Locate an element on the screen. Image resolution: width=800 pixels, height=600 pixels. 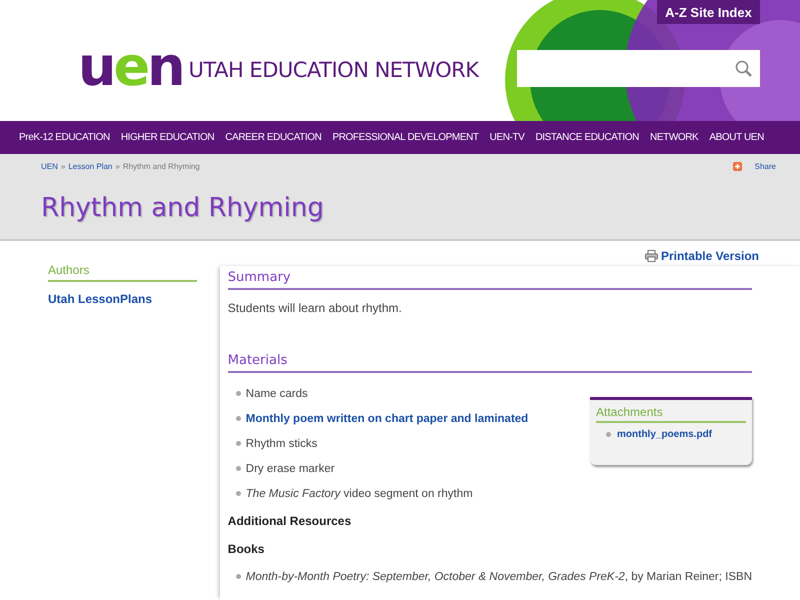
nav-link: NETWORK is located at coordinates (674, 137).